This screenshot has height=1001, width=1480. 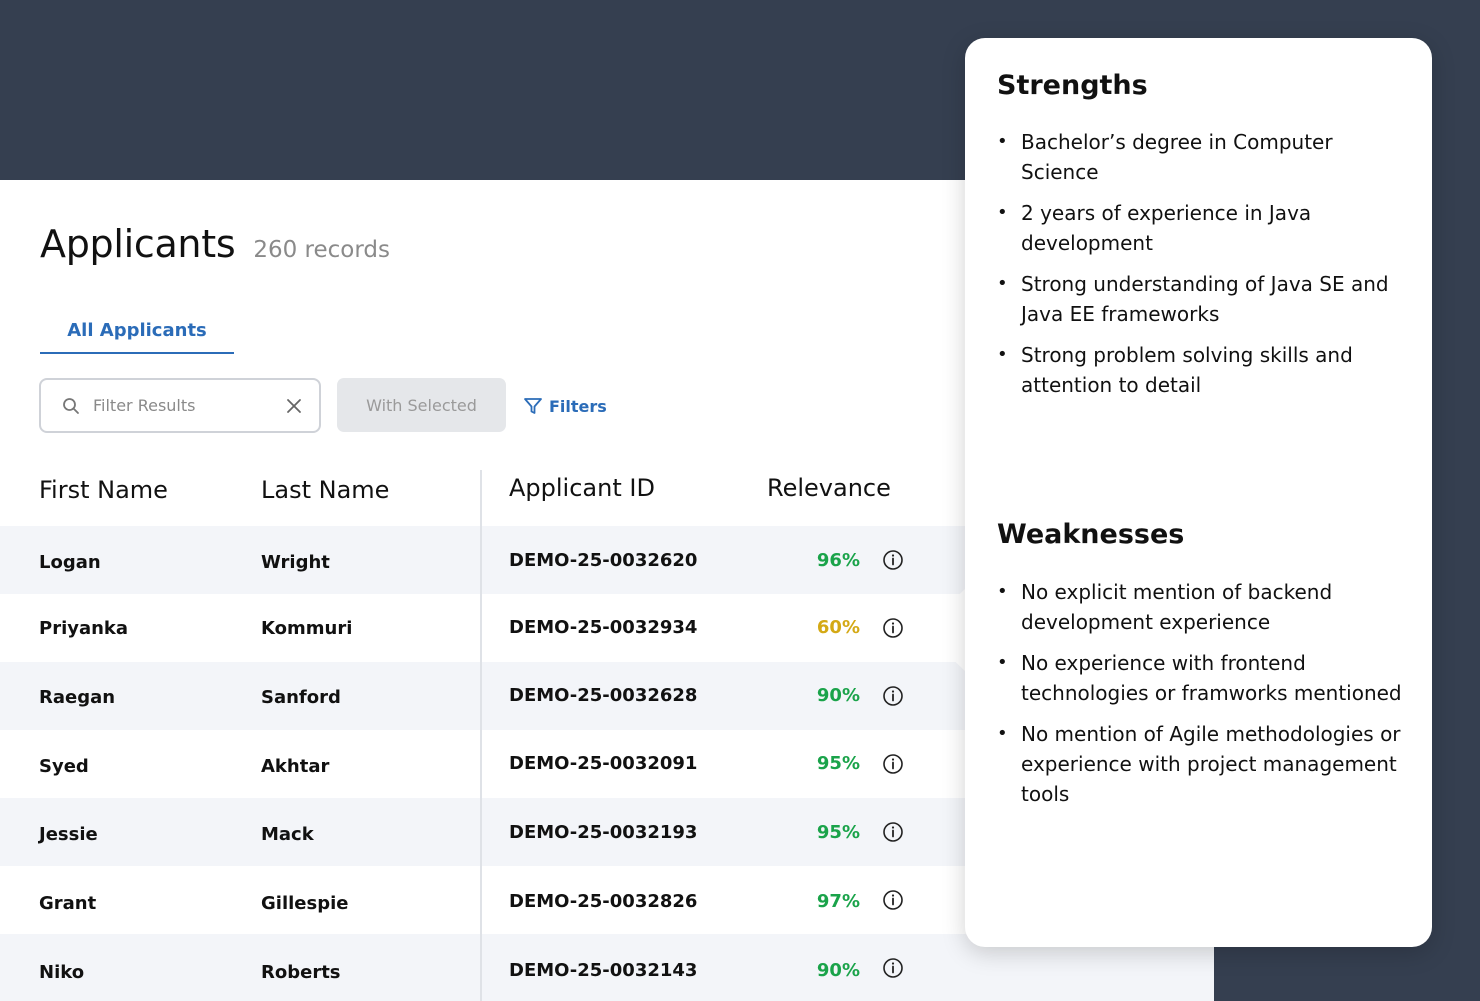 What do you see at coordinates (325, 490) in the screenshot?
I see `column-header-last-name: Last Name` at bounding box center [325, 490].